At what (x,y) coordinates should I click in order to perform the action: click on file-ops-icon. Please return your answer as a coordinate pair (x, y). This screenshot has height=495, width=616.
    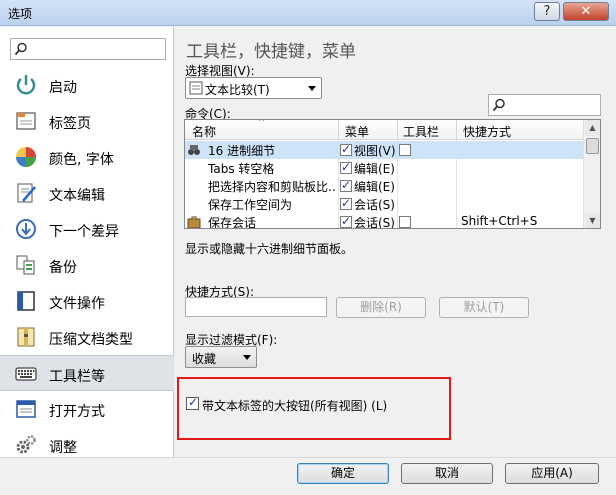
    Looking at the image, I should click on (26, 301).